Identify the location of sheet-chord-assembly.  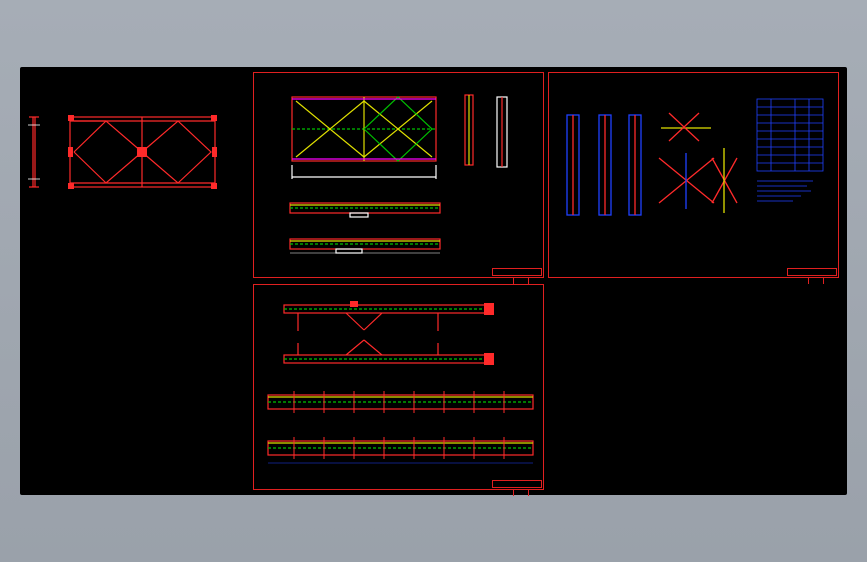
(398, 390).